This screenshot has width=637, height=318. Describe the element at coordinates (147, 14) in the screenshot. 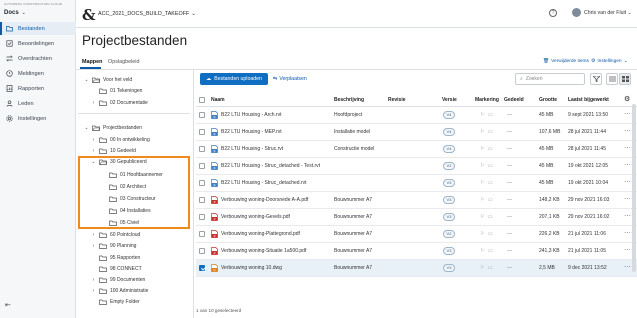

I see `project-switcher: ACC_2021_DOCS_BUILD_TAKEOFF ⌄` at that location.